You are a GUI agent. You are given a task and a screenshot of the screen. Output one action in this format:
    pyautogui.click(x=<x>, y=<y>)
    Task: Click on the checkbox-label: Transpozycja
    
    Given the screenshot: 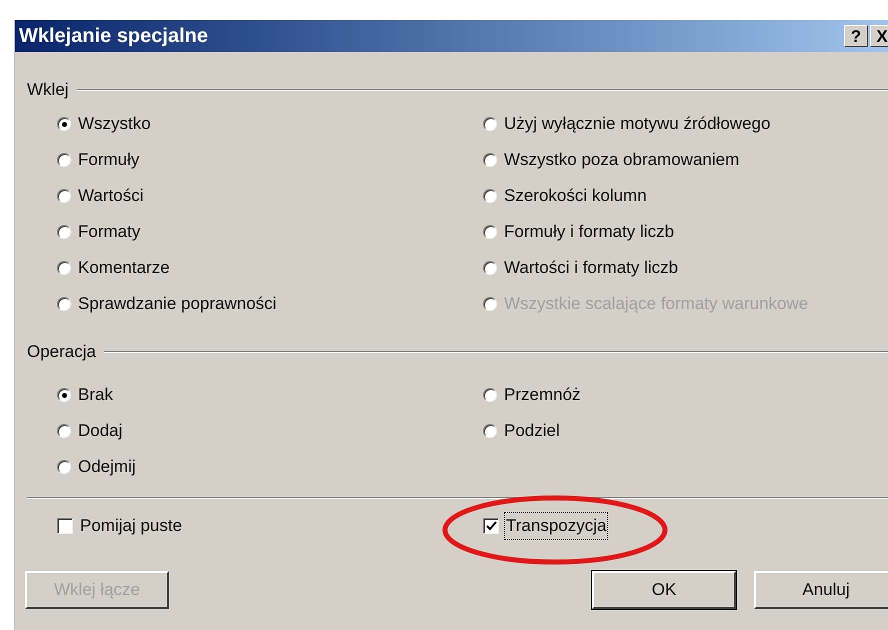 What is the action you would take?
    pyautogui.click(x=556, y=526)
    